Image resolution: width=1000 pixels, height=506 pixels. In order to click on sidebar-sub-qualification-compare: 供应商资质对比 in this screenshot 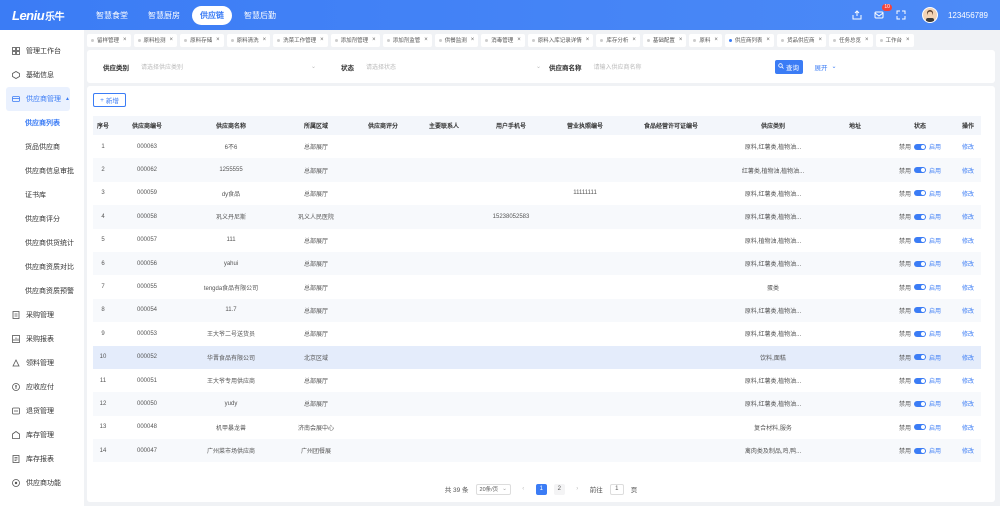, I will do `click(42, 267)`.